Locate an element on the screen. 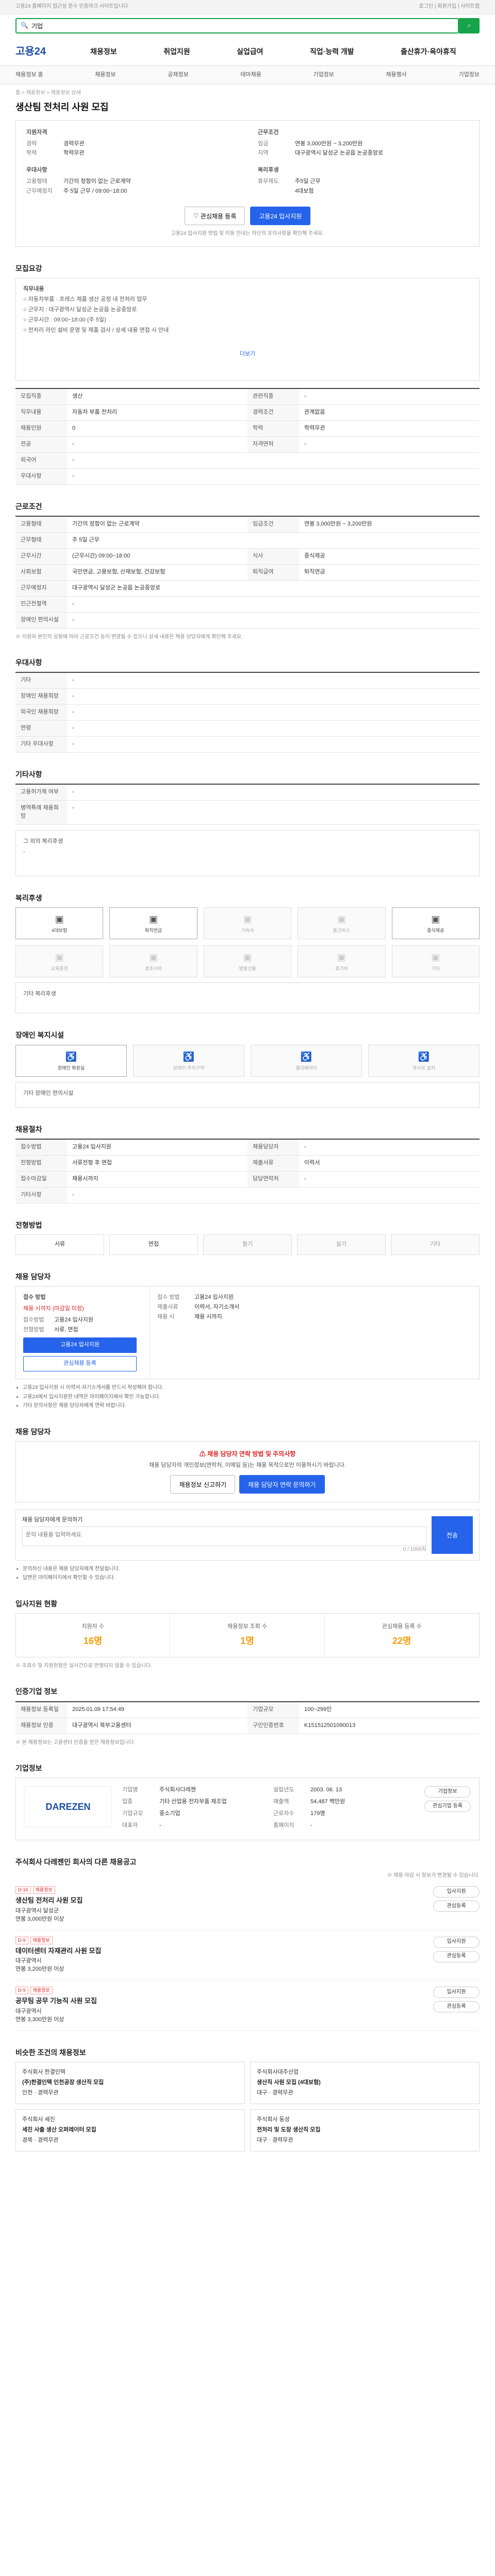 The image size is (495, 2576). section-title-warn: 채용 담당자 is located at coordinates (33, 1432).